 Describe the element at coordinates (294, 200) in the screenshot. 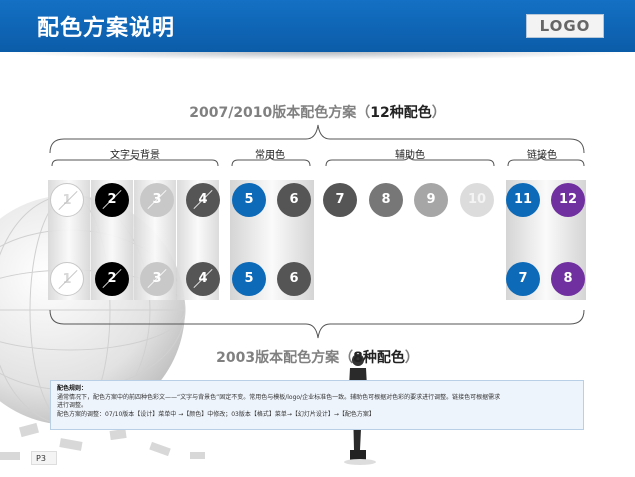

I see `color-swatch-6: 6` at that location.